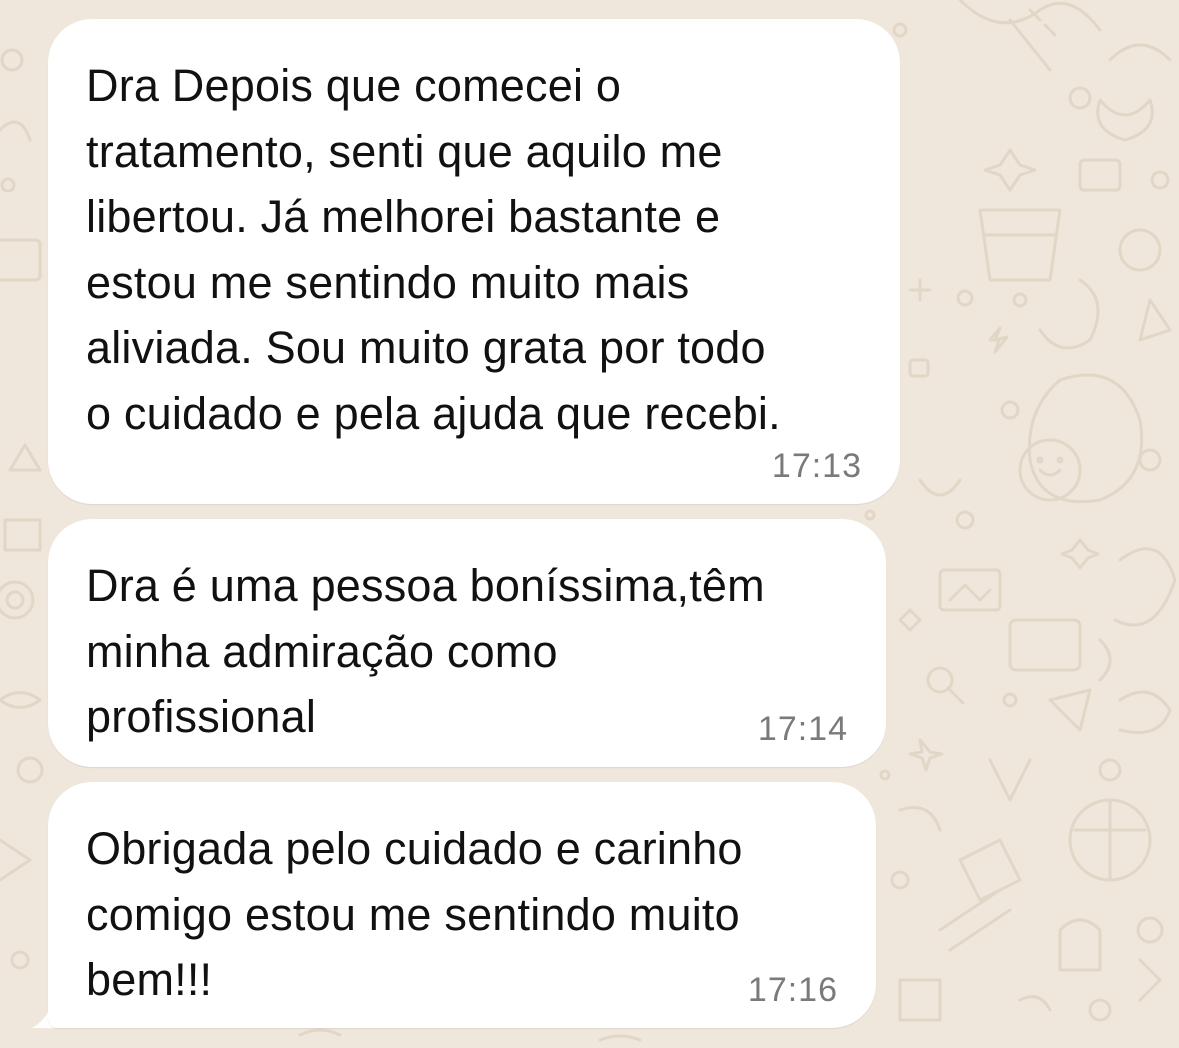  I want to click on message-time: 17:14, so click(802, 729).